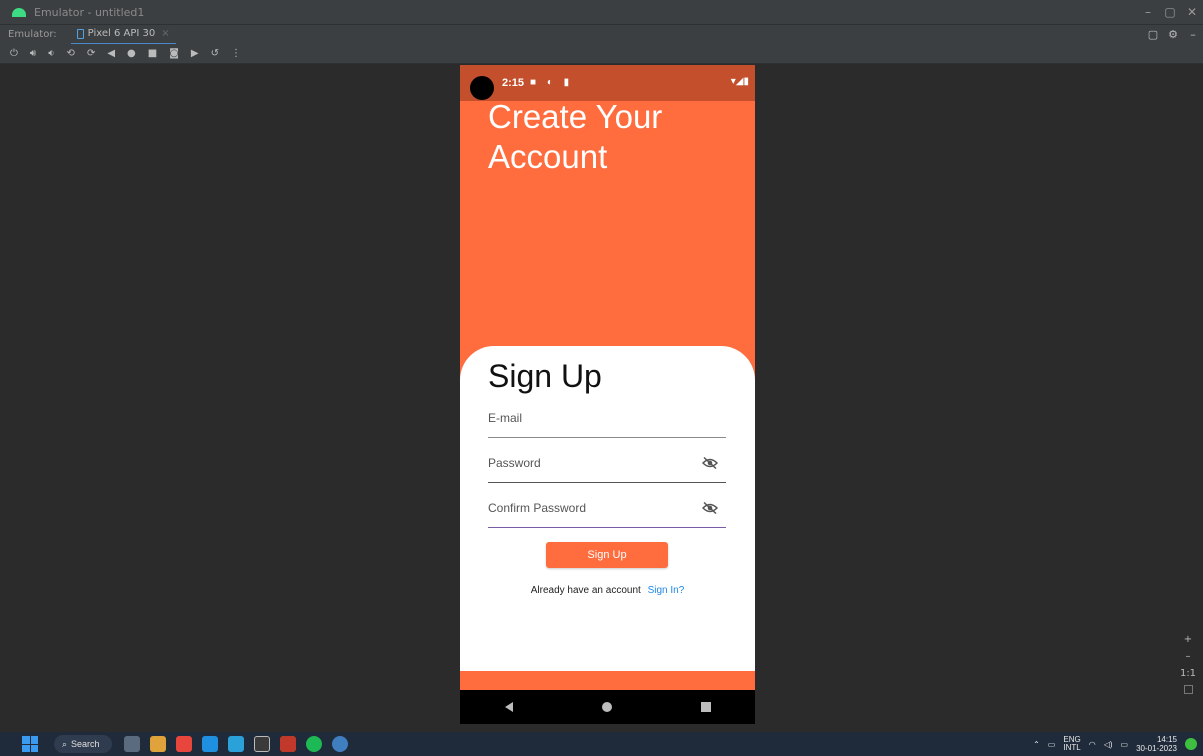  Describe the element at coordinates (601, 54) in the screenshot. I see `emulator-toolbar: ⏻ 🔊︎ 🔉︎ ⟲ ⟳ ◀ ● ■ ◙ ▶ ↺ ⋮` at that location.